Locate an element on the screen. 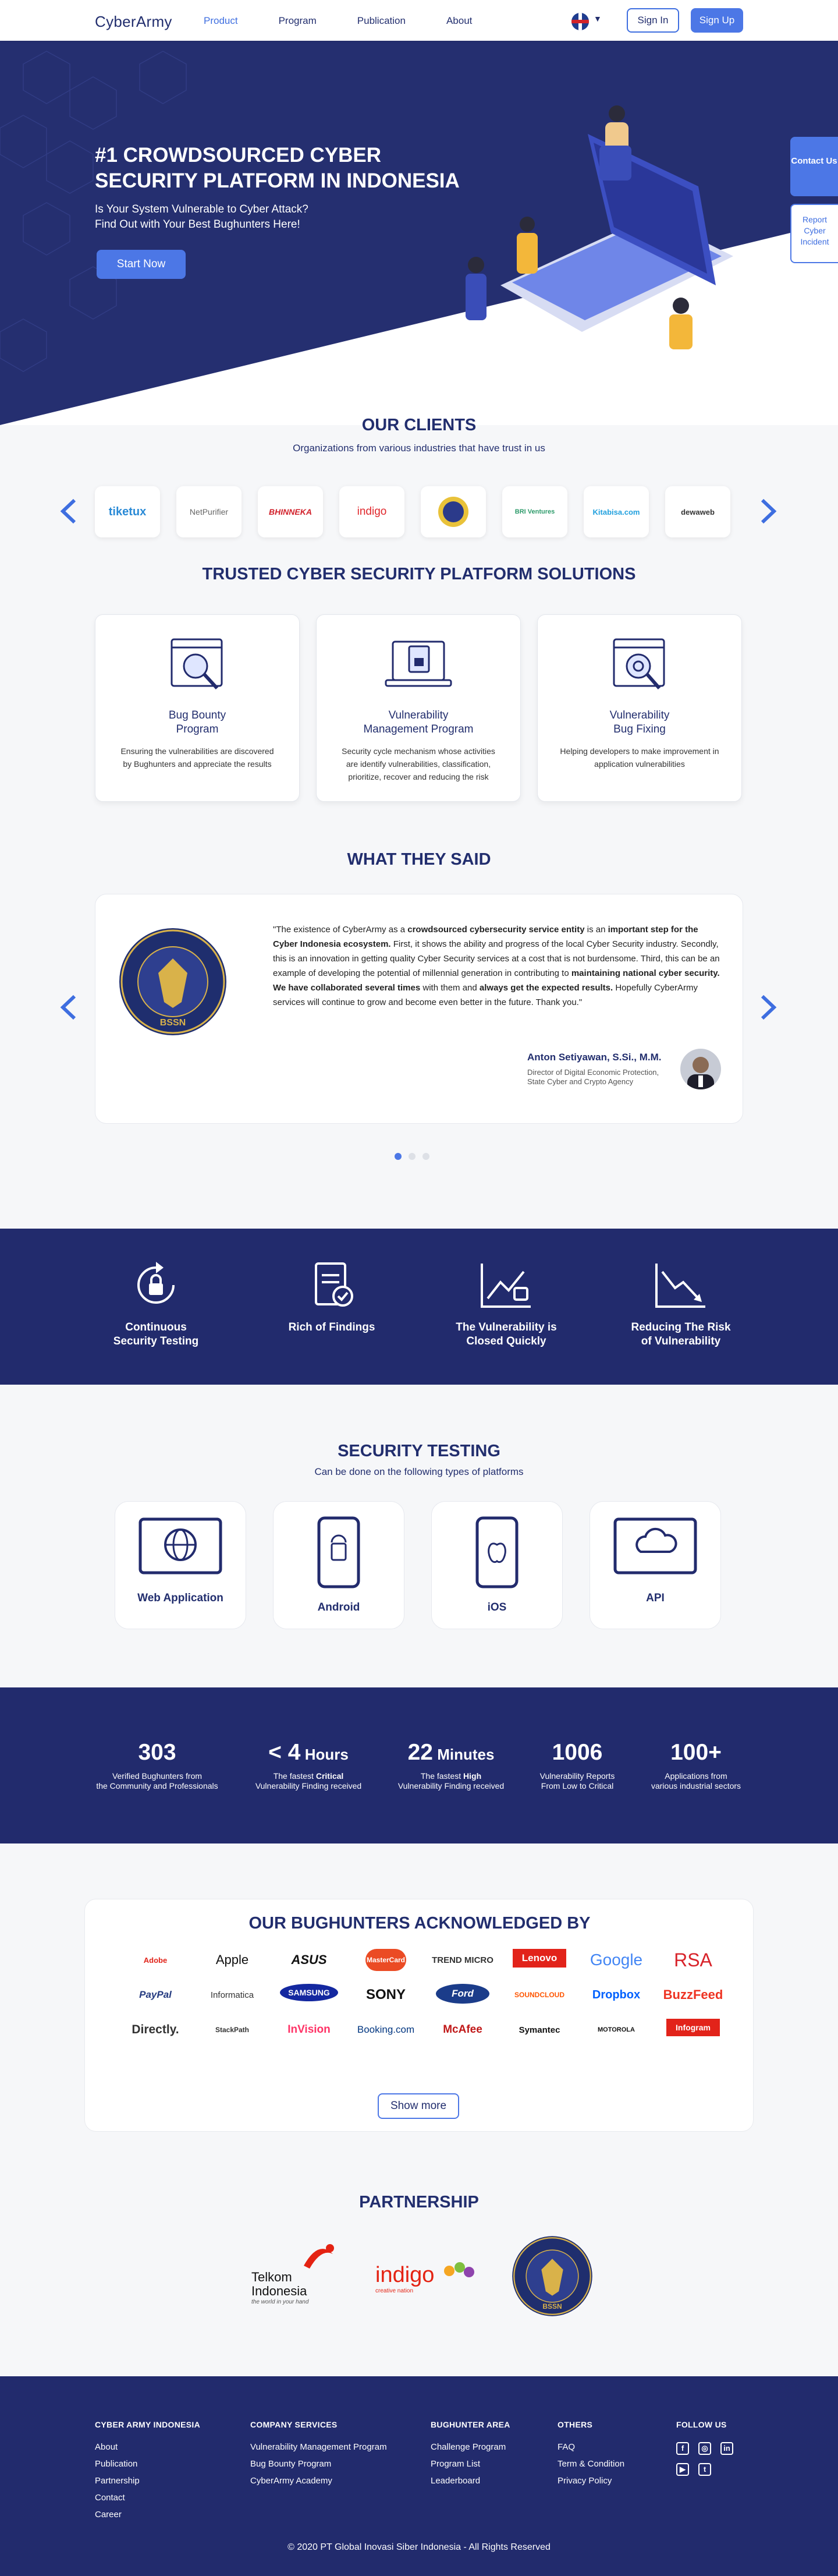 The image size is (838, 2576). nav-program: Program is located at coordinates (298, 21).